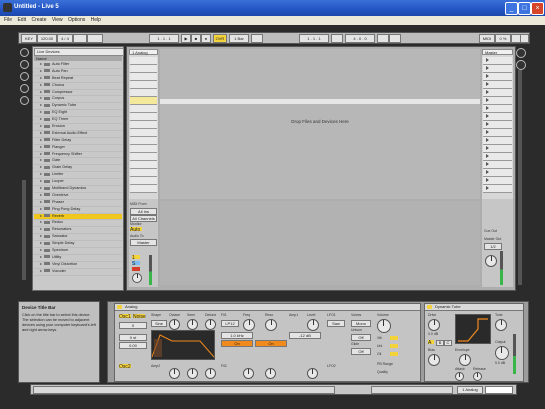 This screenshot has height=409, width=545. I want to click on level-value: -12 dB, so click(305, 335).